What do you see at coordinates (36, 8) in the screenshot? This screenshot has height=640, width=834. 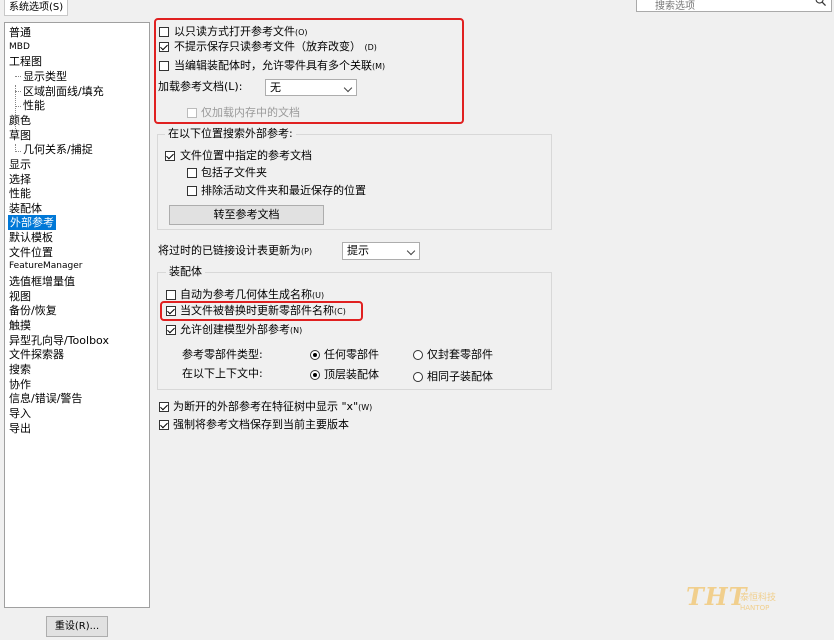 I see `tab-system-options: 系统选项(S)` at bounding box center [36, 8].